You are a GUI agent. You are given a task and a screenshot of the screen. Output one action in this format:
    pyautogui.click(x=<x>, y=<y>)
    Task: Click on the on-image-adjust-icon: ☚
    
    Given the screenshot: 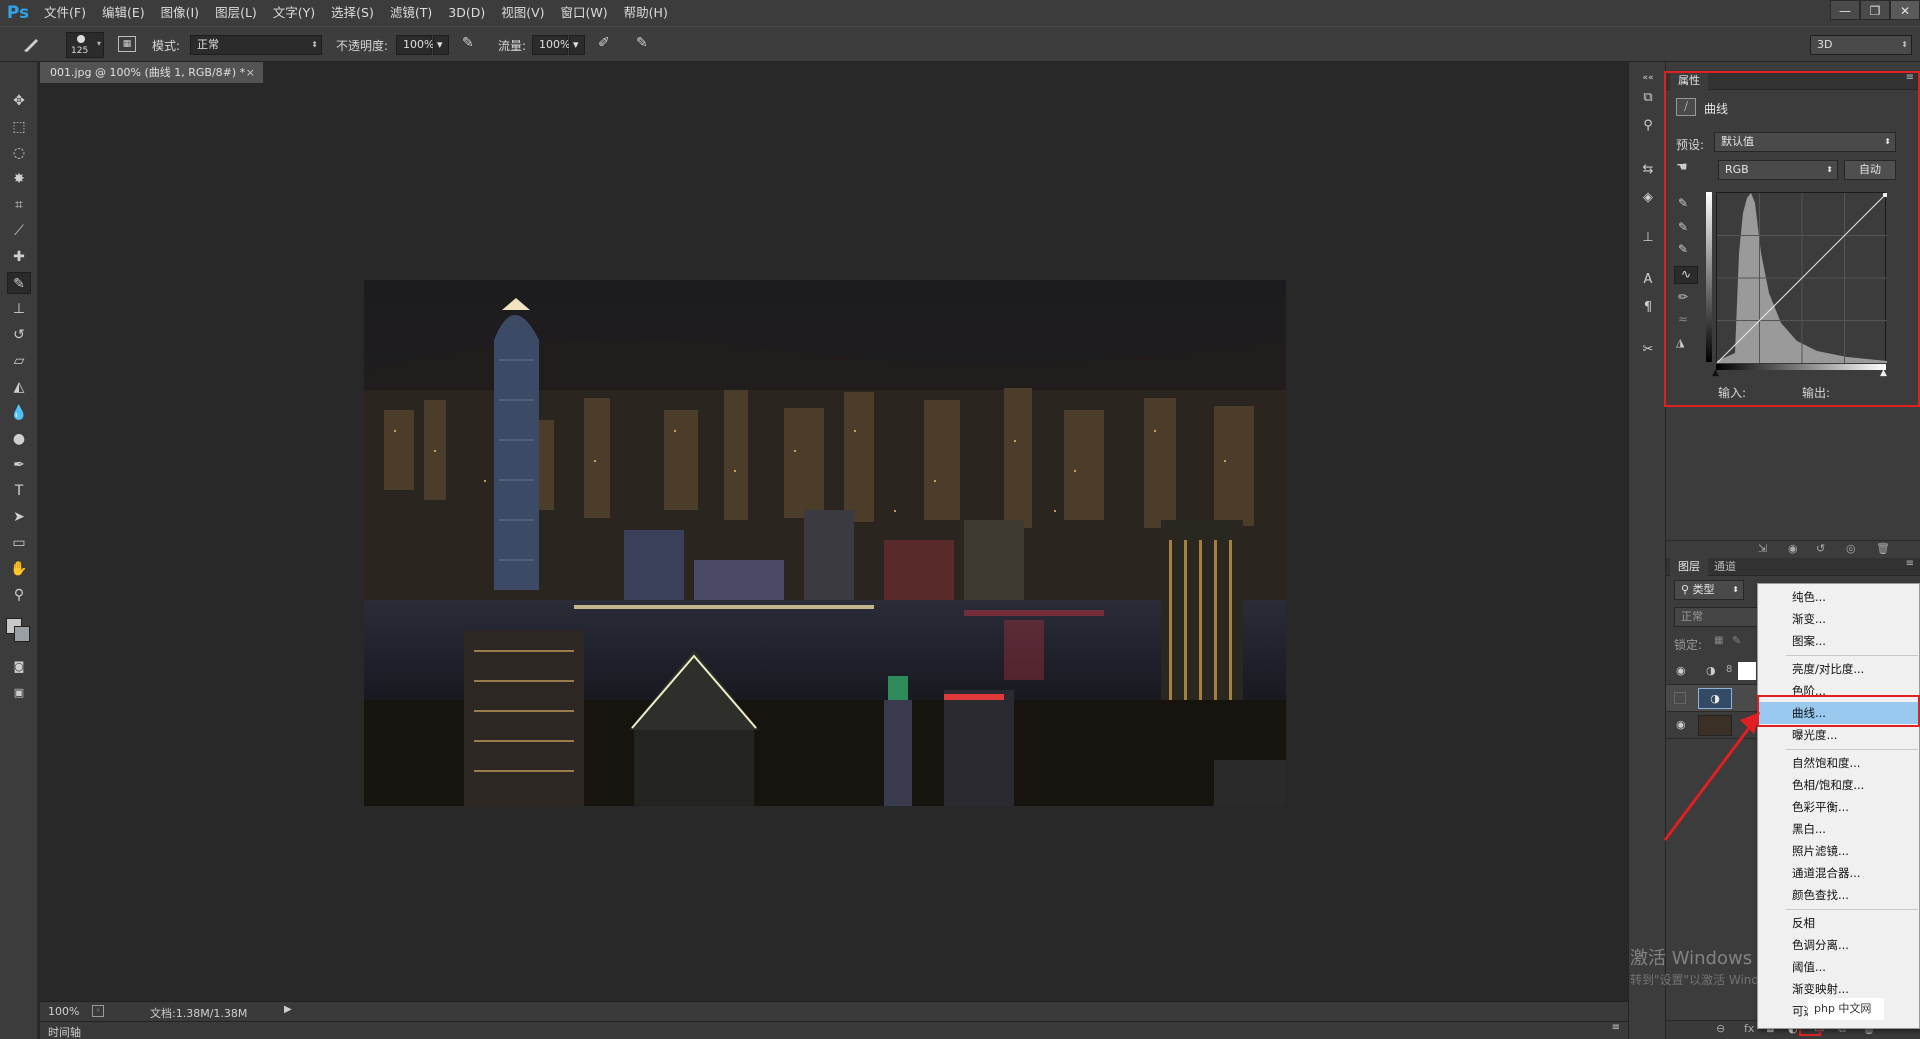 What is the action you would take?
    pyautogui.click(x=1686, y=168)
    